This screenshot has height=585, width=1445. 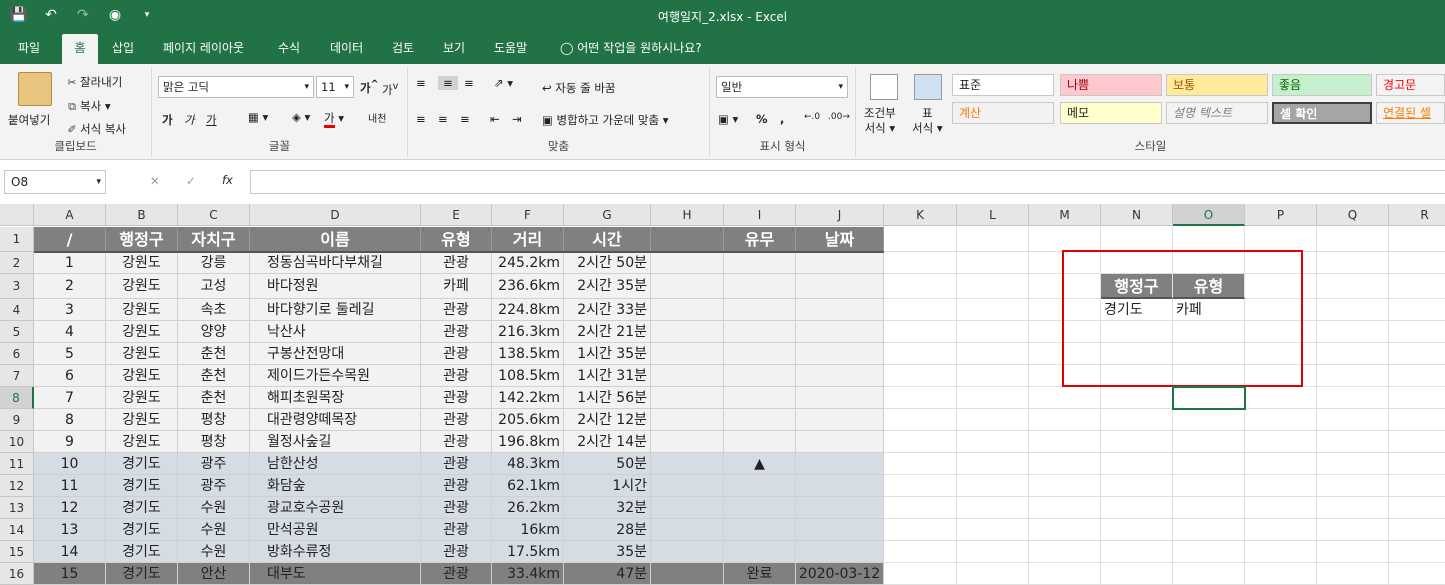 I want to click on column-header-A: A, so click(x=70, y=215).